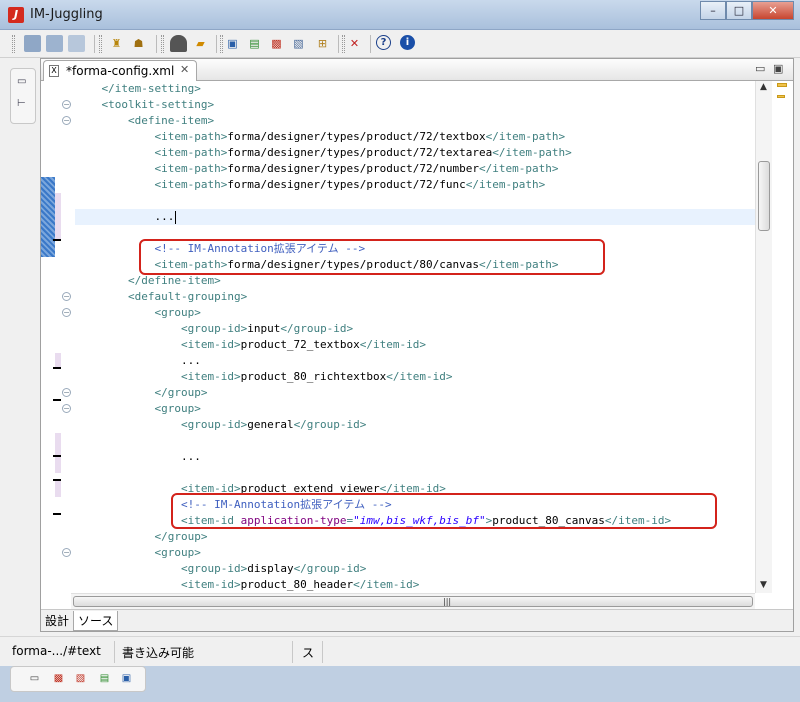  I want to click on main-toolbar: ♜ ☗ ▰ ▣ ▤ ▩ ▧ ⊞ ✕ ? i, so click(400, 44).